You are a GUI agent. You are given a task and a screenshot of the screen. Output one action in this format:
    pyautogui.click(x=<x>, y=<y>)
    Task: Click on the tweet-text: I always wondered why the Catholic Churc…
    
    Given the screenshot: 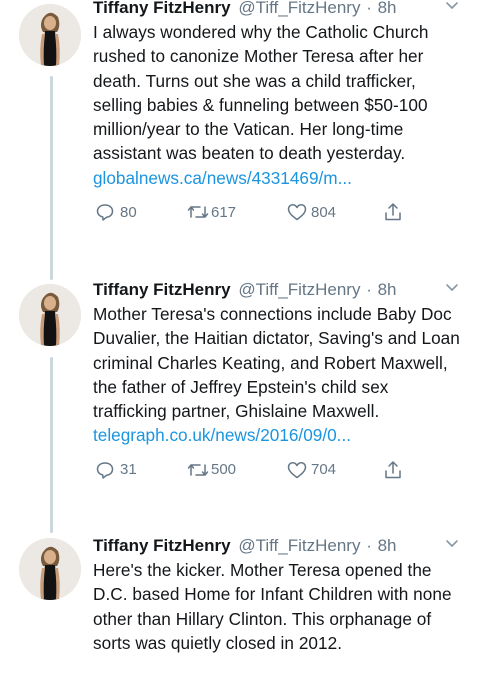 What is the action you would take?
    pyautogui.click(x=261, y=93)
    